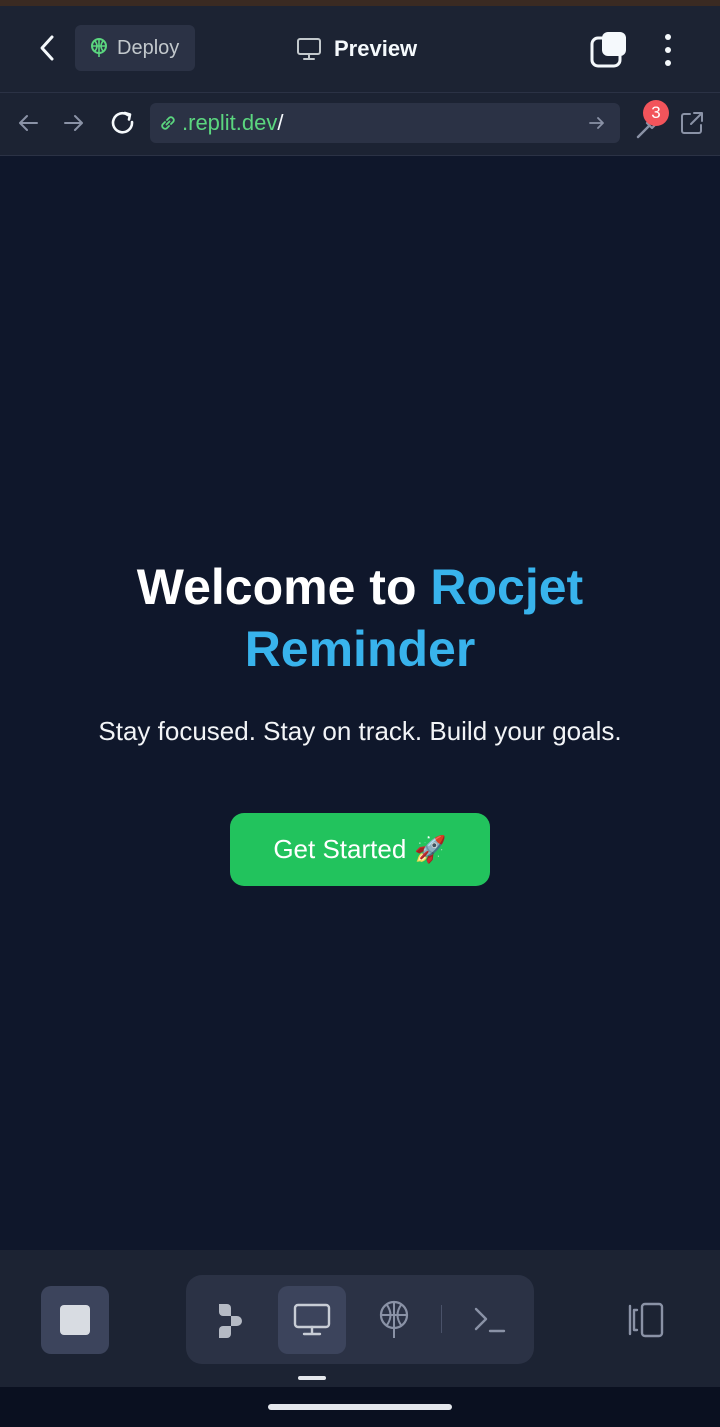 The image size is (720, 1427). What do you see at coordinates (385, 123) in the screenshot?
I see `url-input: .replit.dev /` at bounding box center [385, 123].